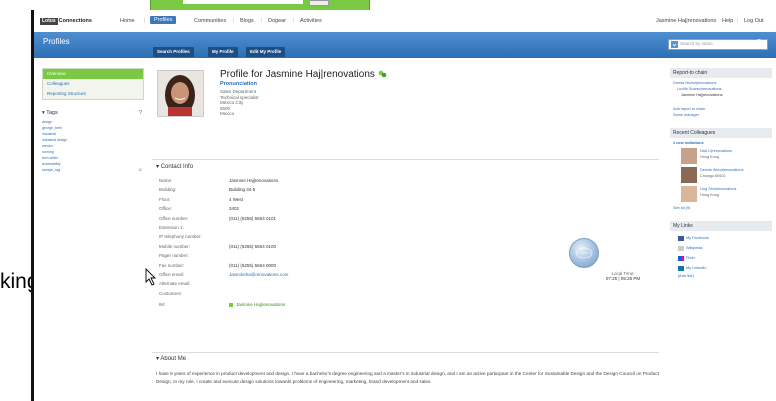  Describe the element at coordinates (222, 305) in the screenshot. I see `contact-row: IM: Jasmine Haj|renovations` at that location.